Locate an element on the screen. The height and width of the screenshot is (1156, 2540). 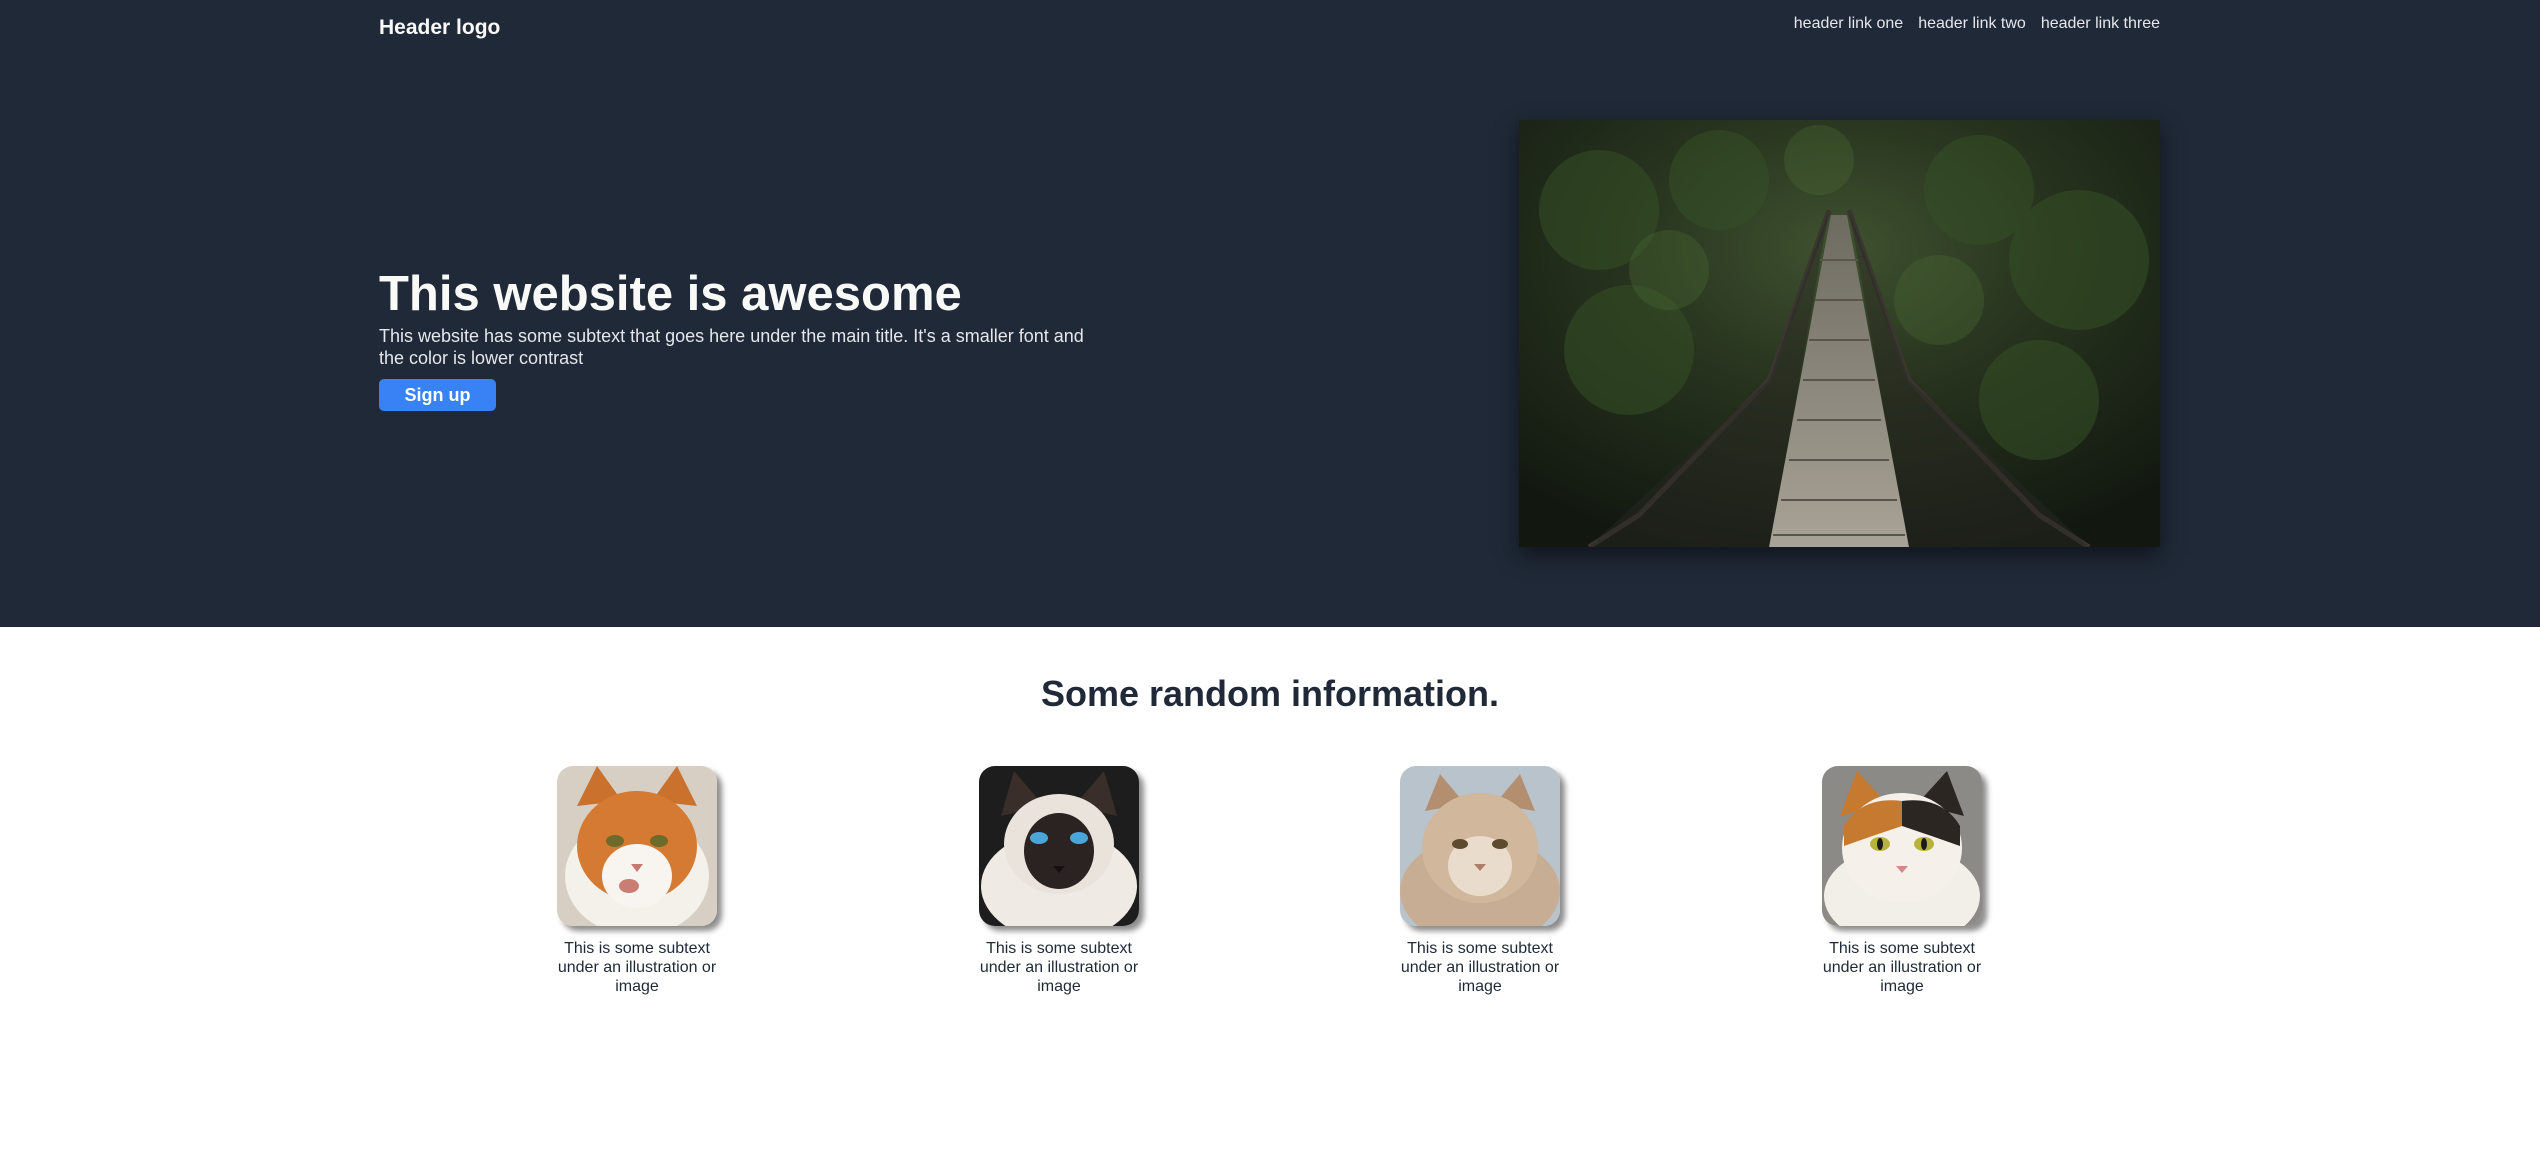
header-link-two: header link two is located at coordinates (1972, 24).